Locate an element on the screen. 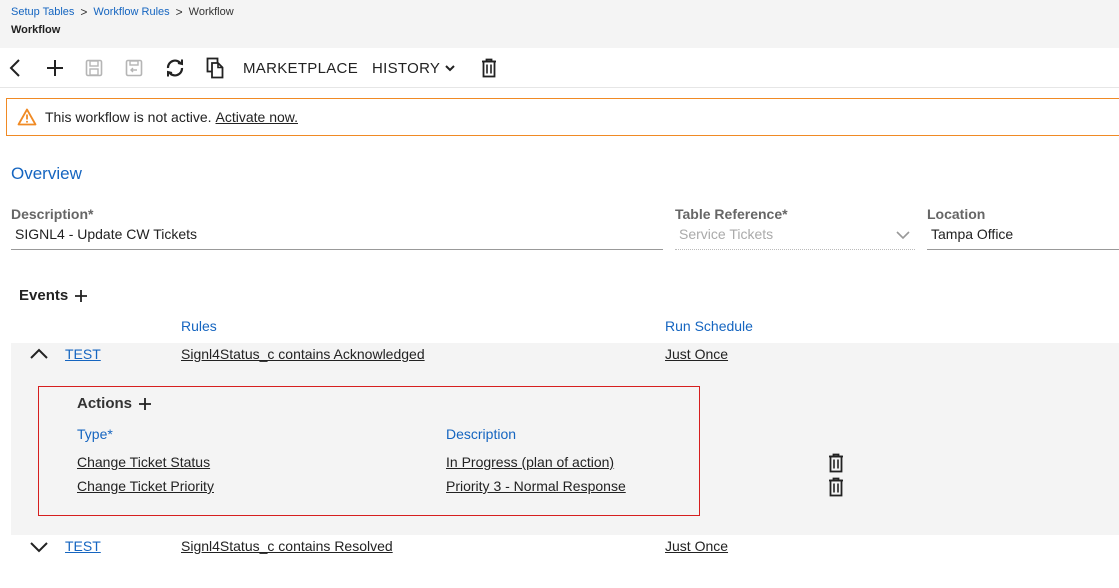 The image size is (1119, 588). action-description-link: In Progress (plan of action) is located at coordinates (530, 462).